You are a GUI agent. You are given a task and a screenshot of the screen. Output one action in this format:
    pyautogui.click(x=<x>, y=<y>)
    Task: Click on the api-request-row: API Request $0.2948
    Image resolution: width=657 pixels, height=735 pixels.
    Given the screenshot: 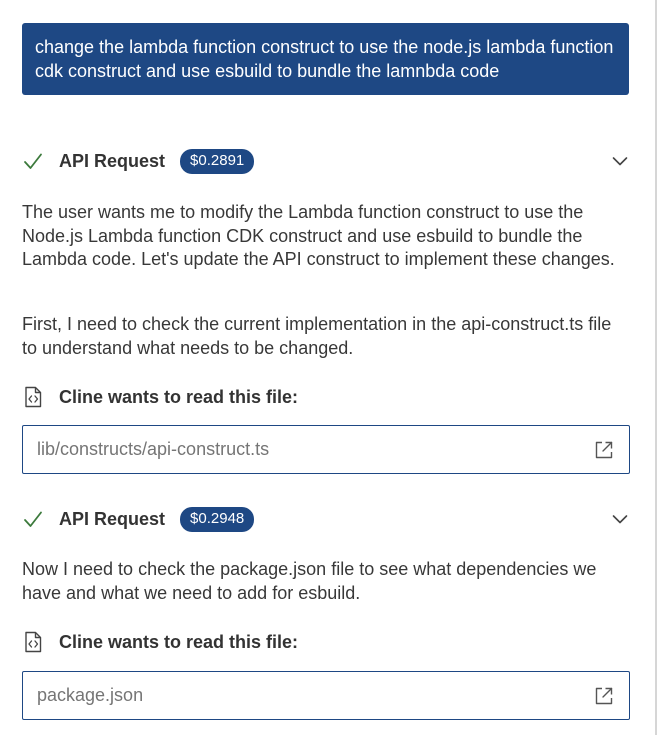 What is the action you would take?
    pyautogui.click(x=327, y=519)
    